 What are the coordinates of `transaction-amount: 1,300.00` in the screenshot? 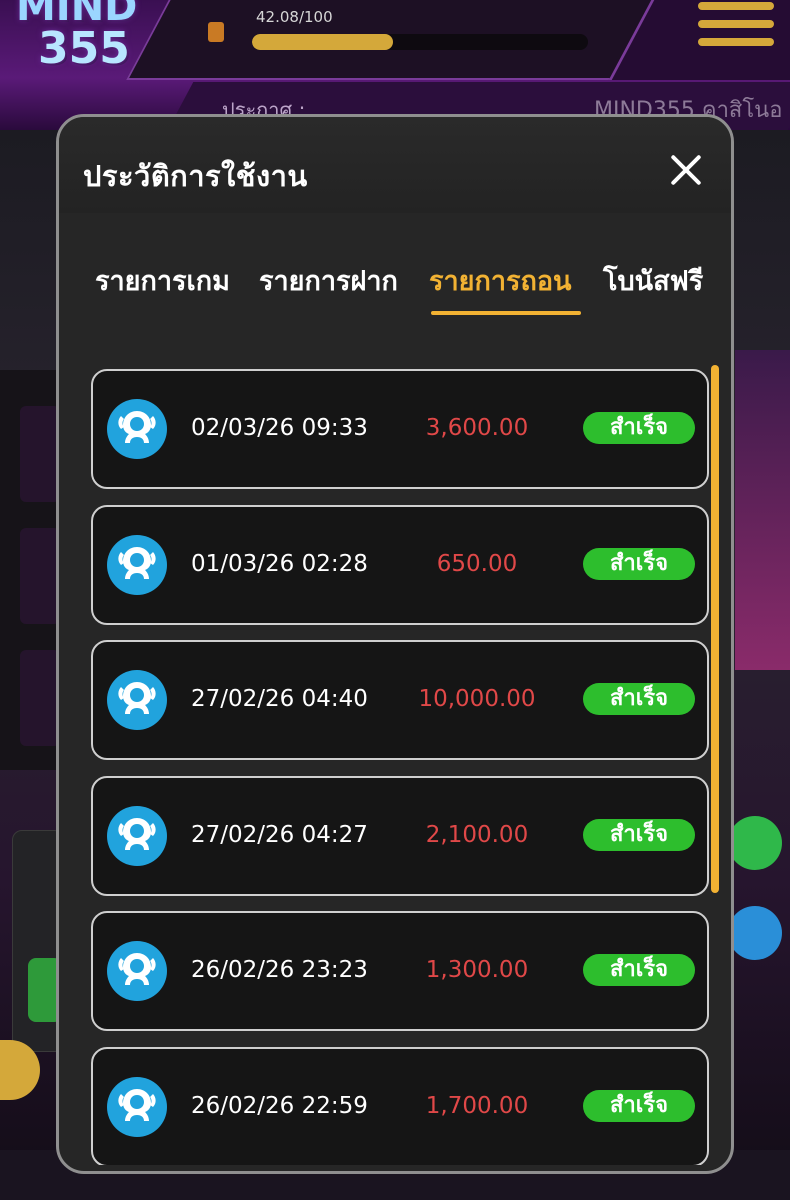 It's located at (477, 970).